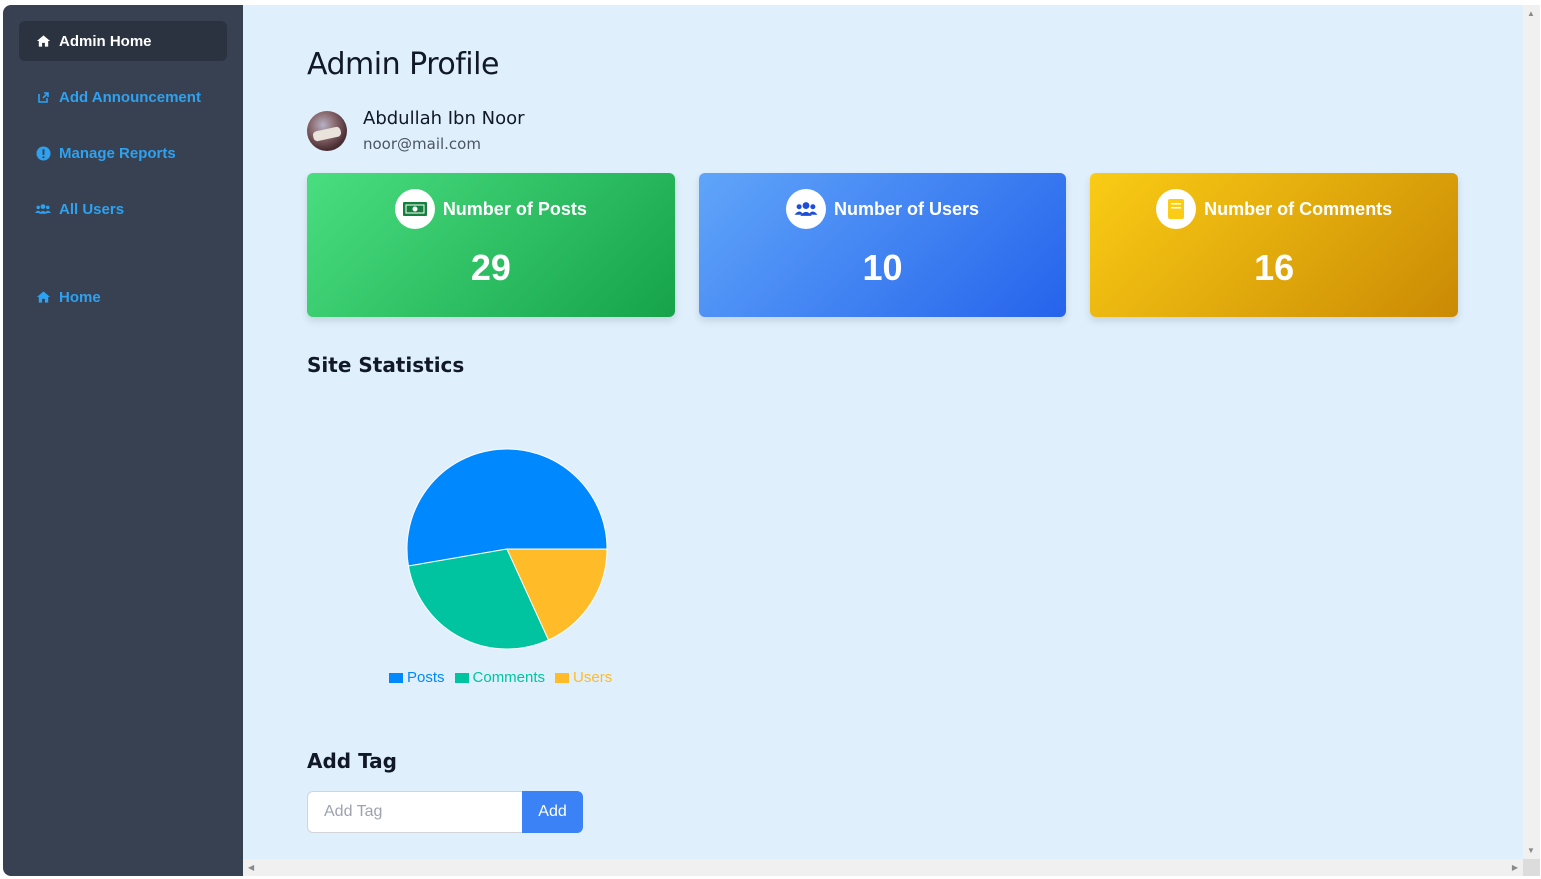 The image size is (1541, 879). I want to click on pie-chart, so click(507, 549).